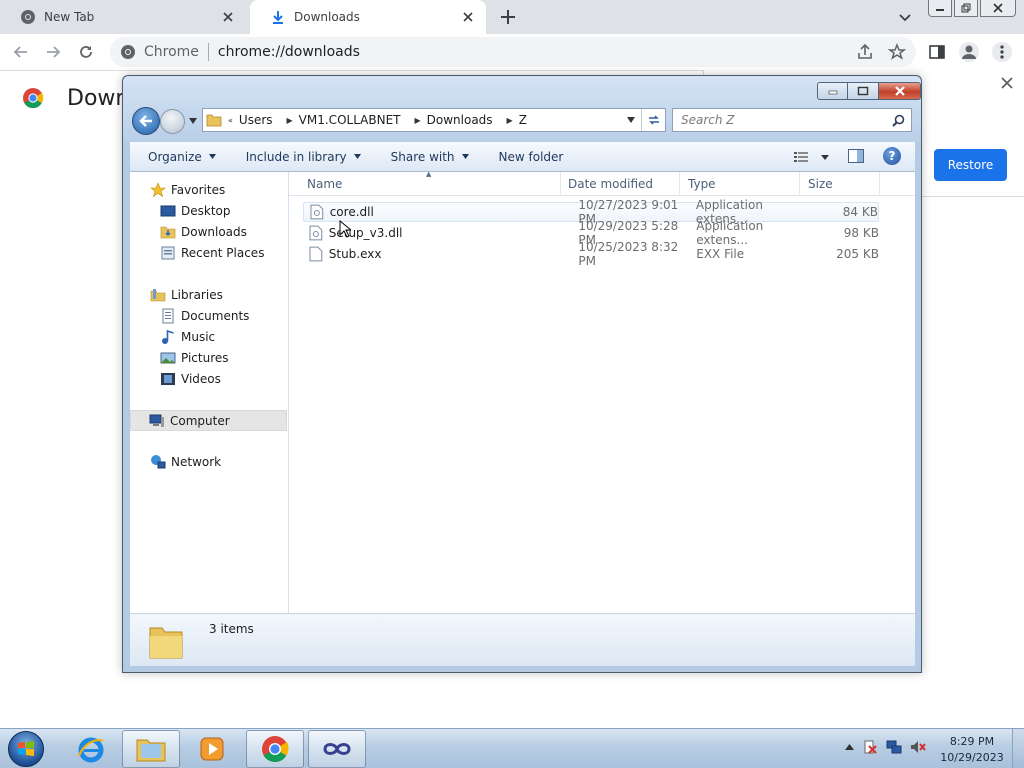 Image resolution: width=1024 pixels, height=768 pixels. Describe the element at coordinates (212, 749) in the screenshot. I see `taskbar-media-player` at that location.